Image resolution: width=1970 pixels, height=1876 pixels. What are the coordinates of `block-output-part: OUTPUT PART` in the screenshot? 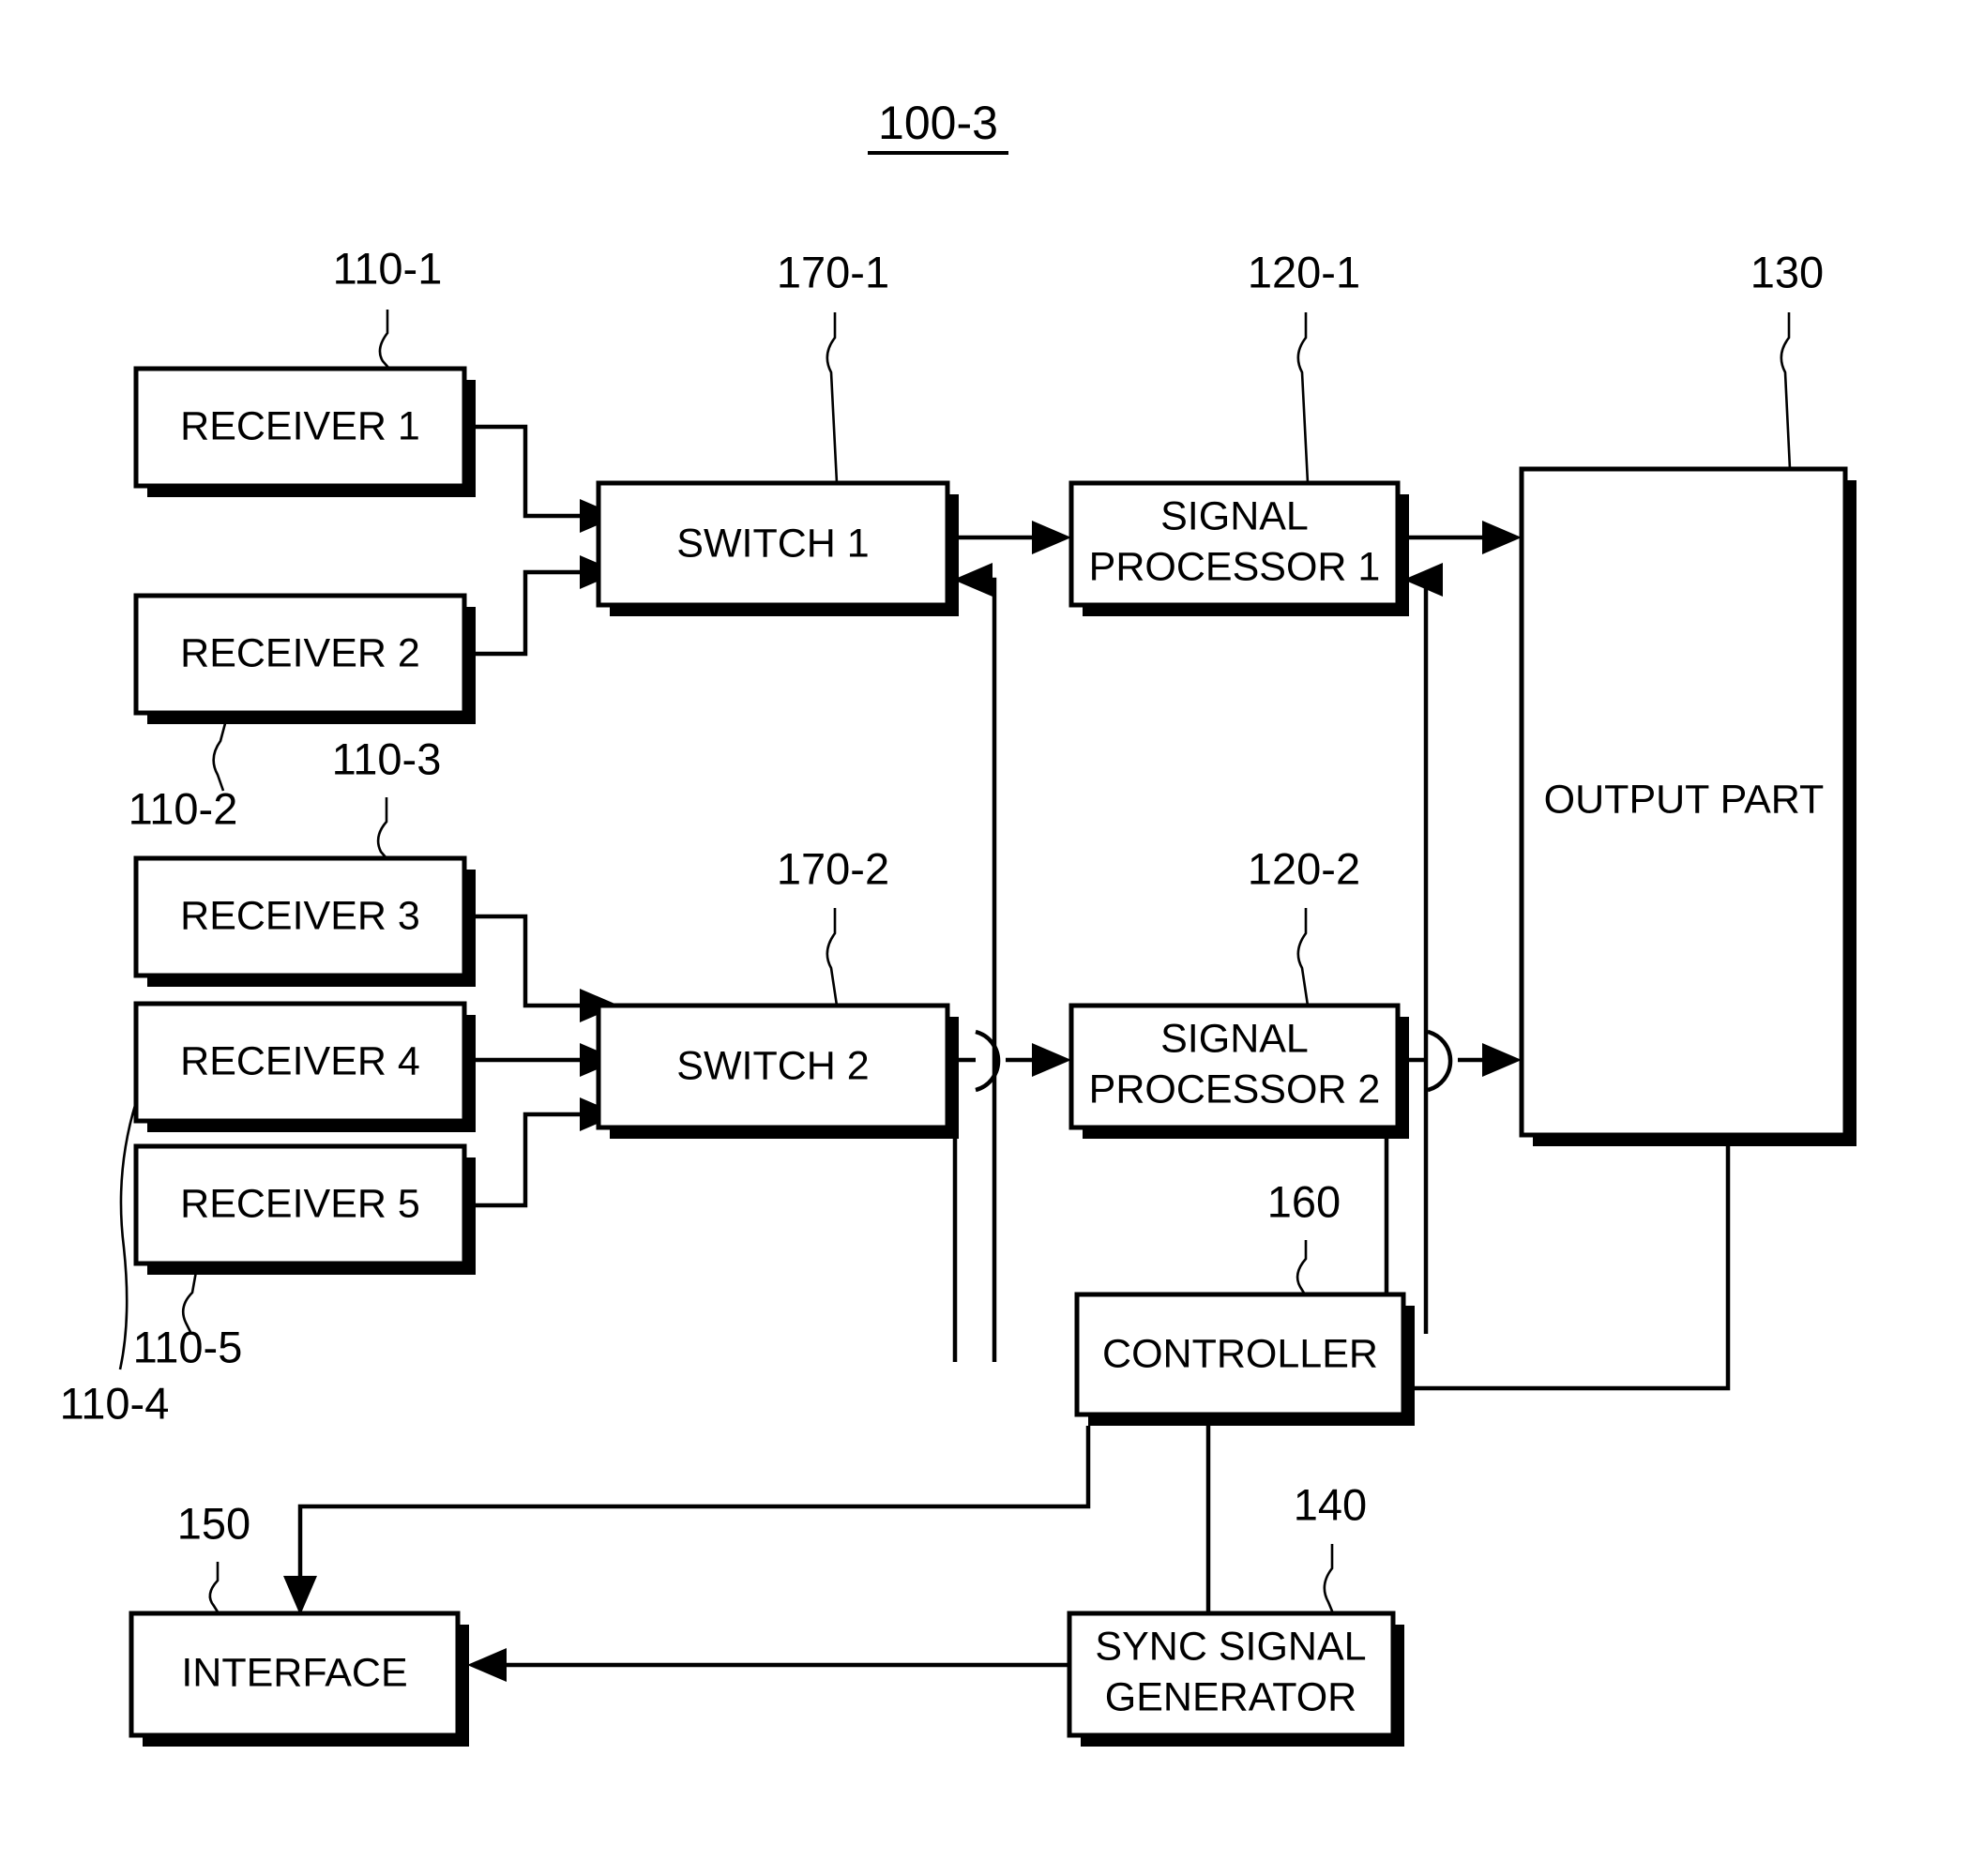 It's located at (1688, 806).